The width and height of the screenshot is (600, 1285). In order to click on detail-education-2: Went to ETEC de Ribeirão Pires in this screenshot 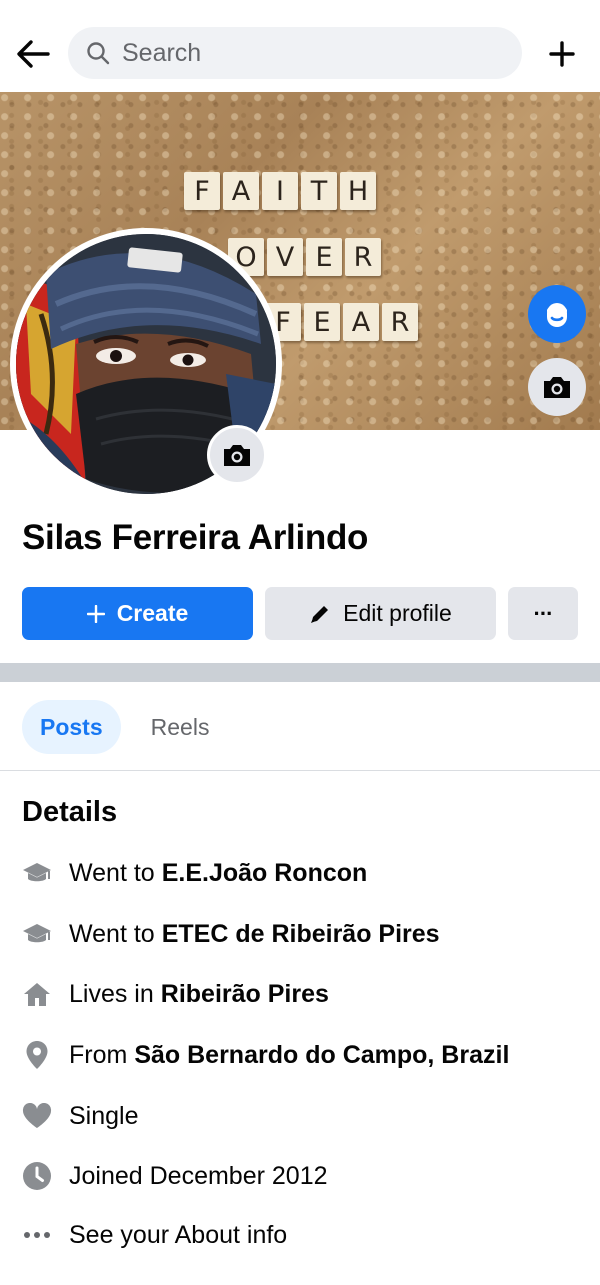, I will do `click(231, 934)`.